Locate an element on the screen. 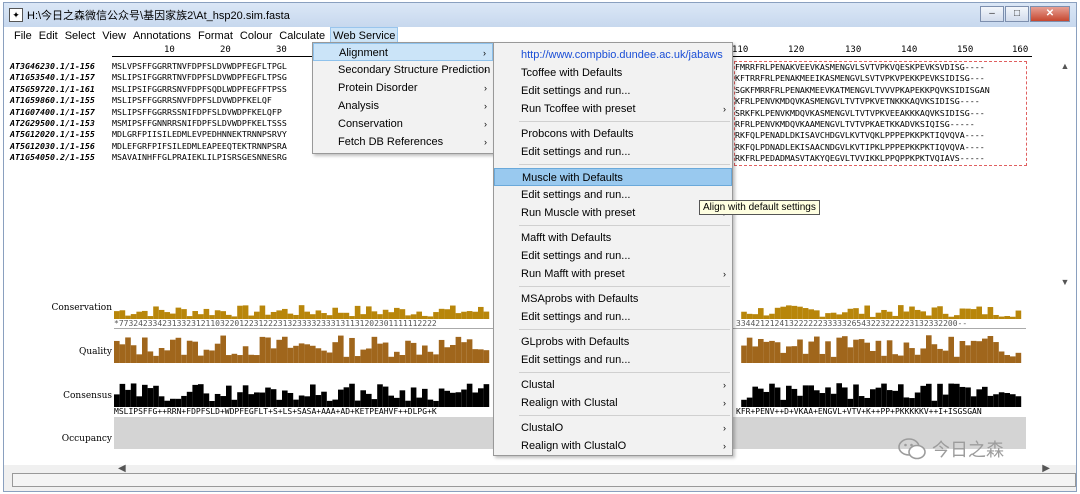 The height and width of the screenshot is (494, 1080). annotation-label-occupancy: Occupancy is located at coordinates (61, 439).